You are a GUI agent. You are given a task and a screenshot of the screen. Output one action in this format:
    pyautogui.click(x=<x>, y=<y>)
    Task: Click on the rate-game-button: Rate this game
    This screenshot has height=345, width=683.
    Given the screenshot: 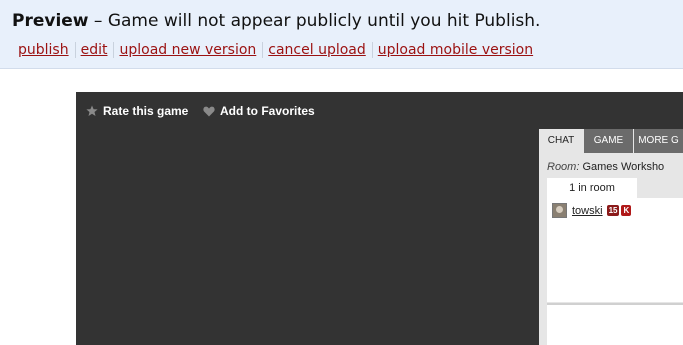 What is the action you would take?
    pyautogui.click(x=137, y=111)
    